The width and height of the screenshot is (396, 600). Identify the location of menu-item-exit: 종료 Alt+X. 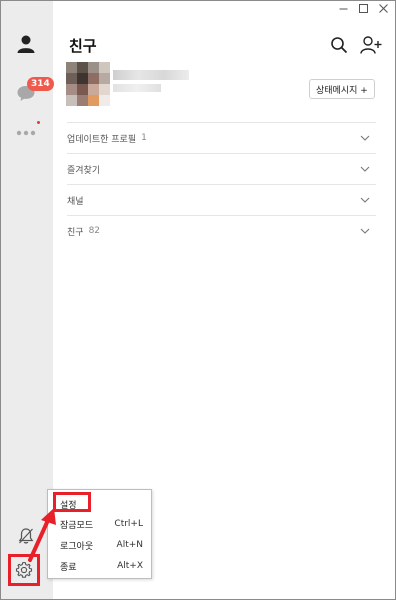
(99, 566).